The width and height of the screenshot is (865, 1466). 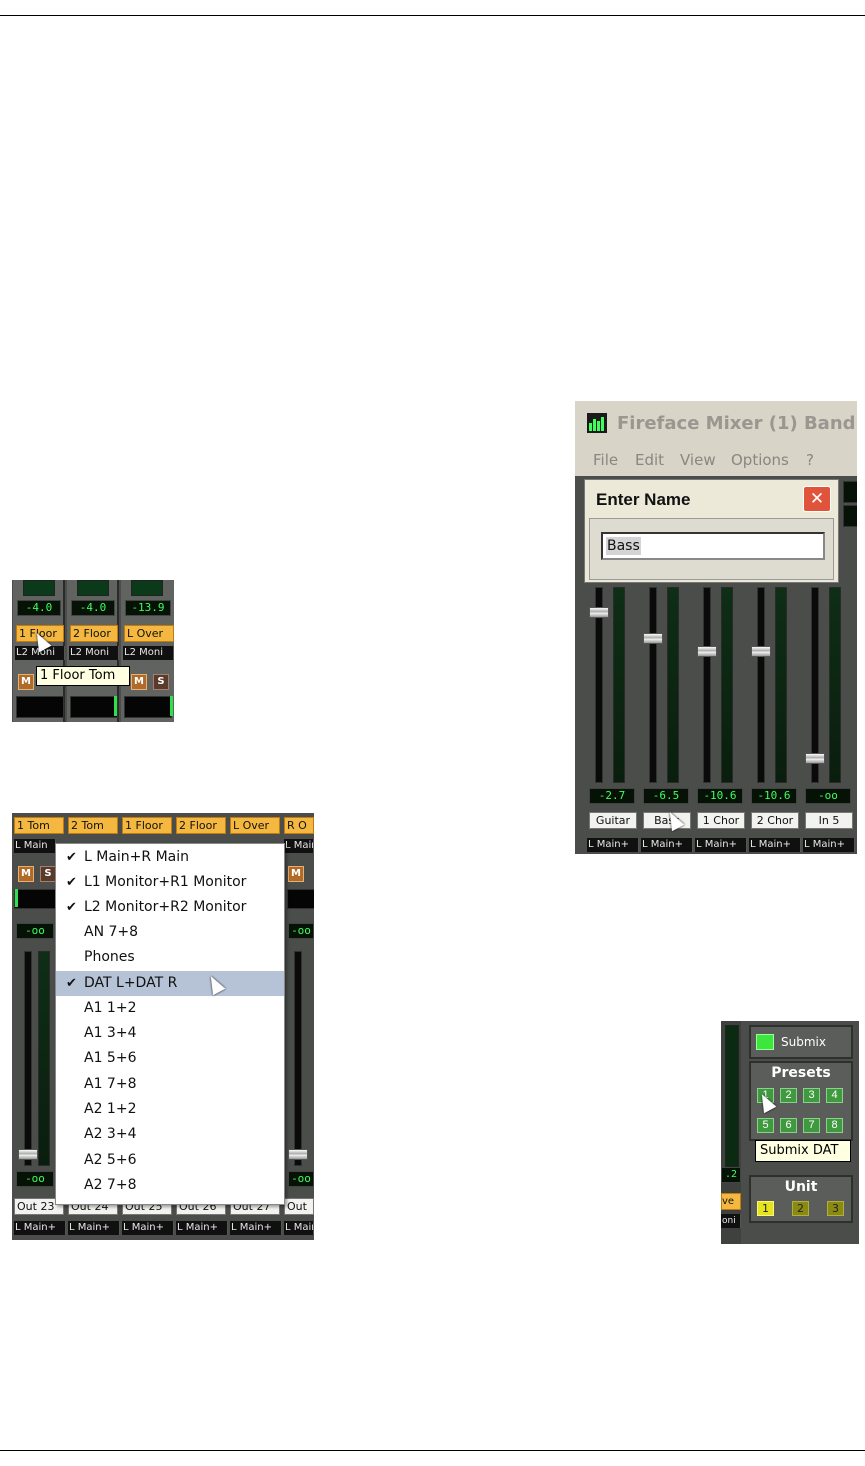 What do you see at coordinates (731, 1201) in the screenshot?
I see `channel-name: ve` at bounding box center [731, 1201].